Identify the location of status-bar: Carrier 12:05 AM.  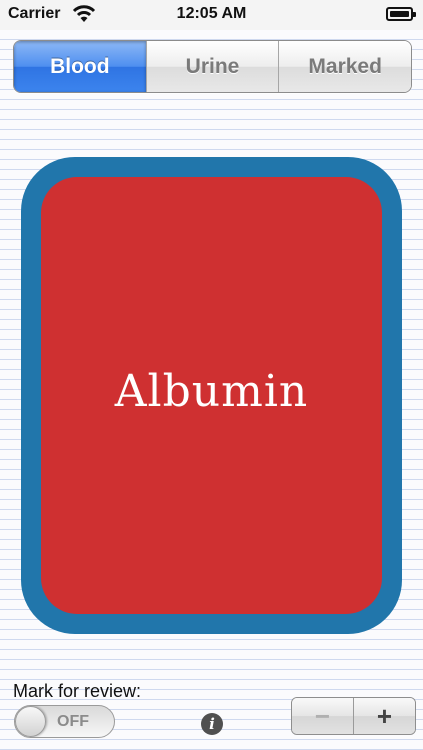
(211, 15).